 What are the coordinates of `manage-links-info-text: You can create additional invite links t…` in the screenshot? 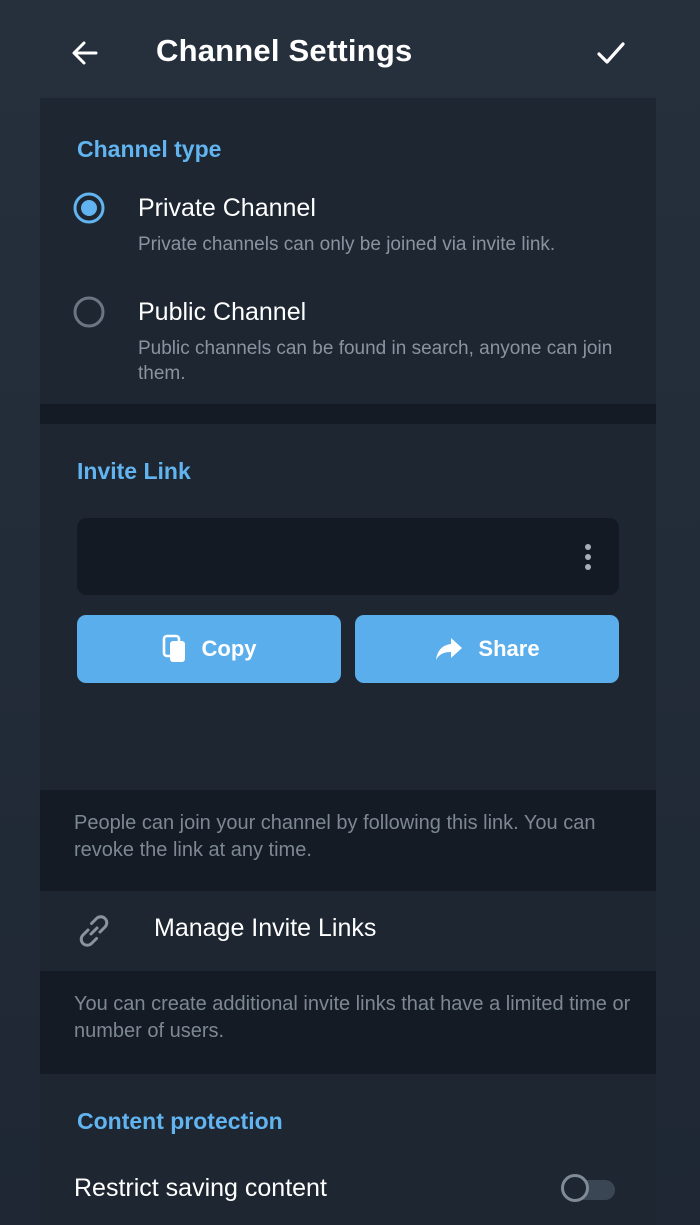 It's located at (352, 1017).